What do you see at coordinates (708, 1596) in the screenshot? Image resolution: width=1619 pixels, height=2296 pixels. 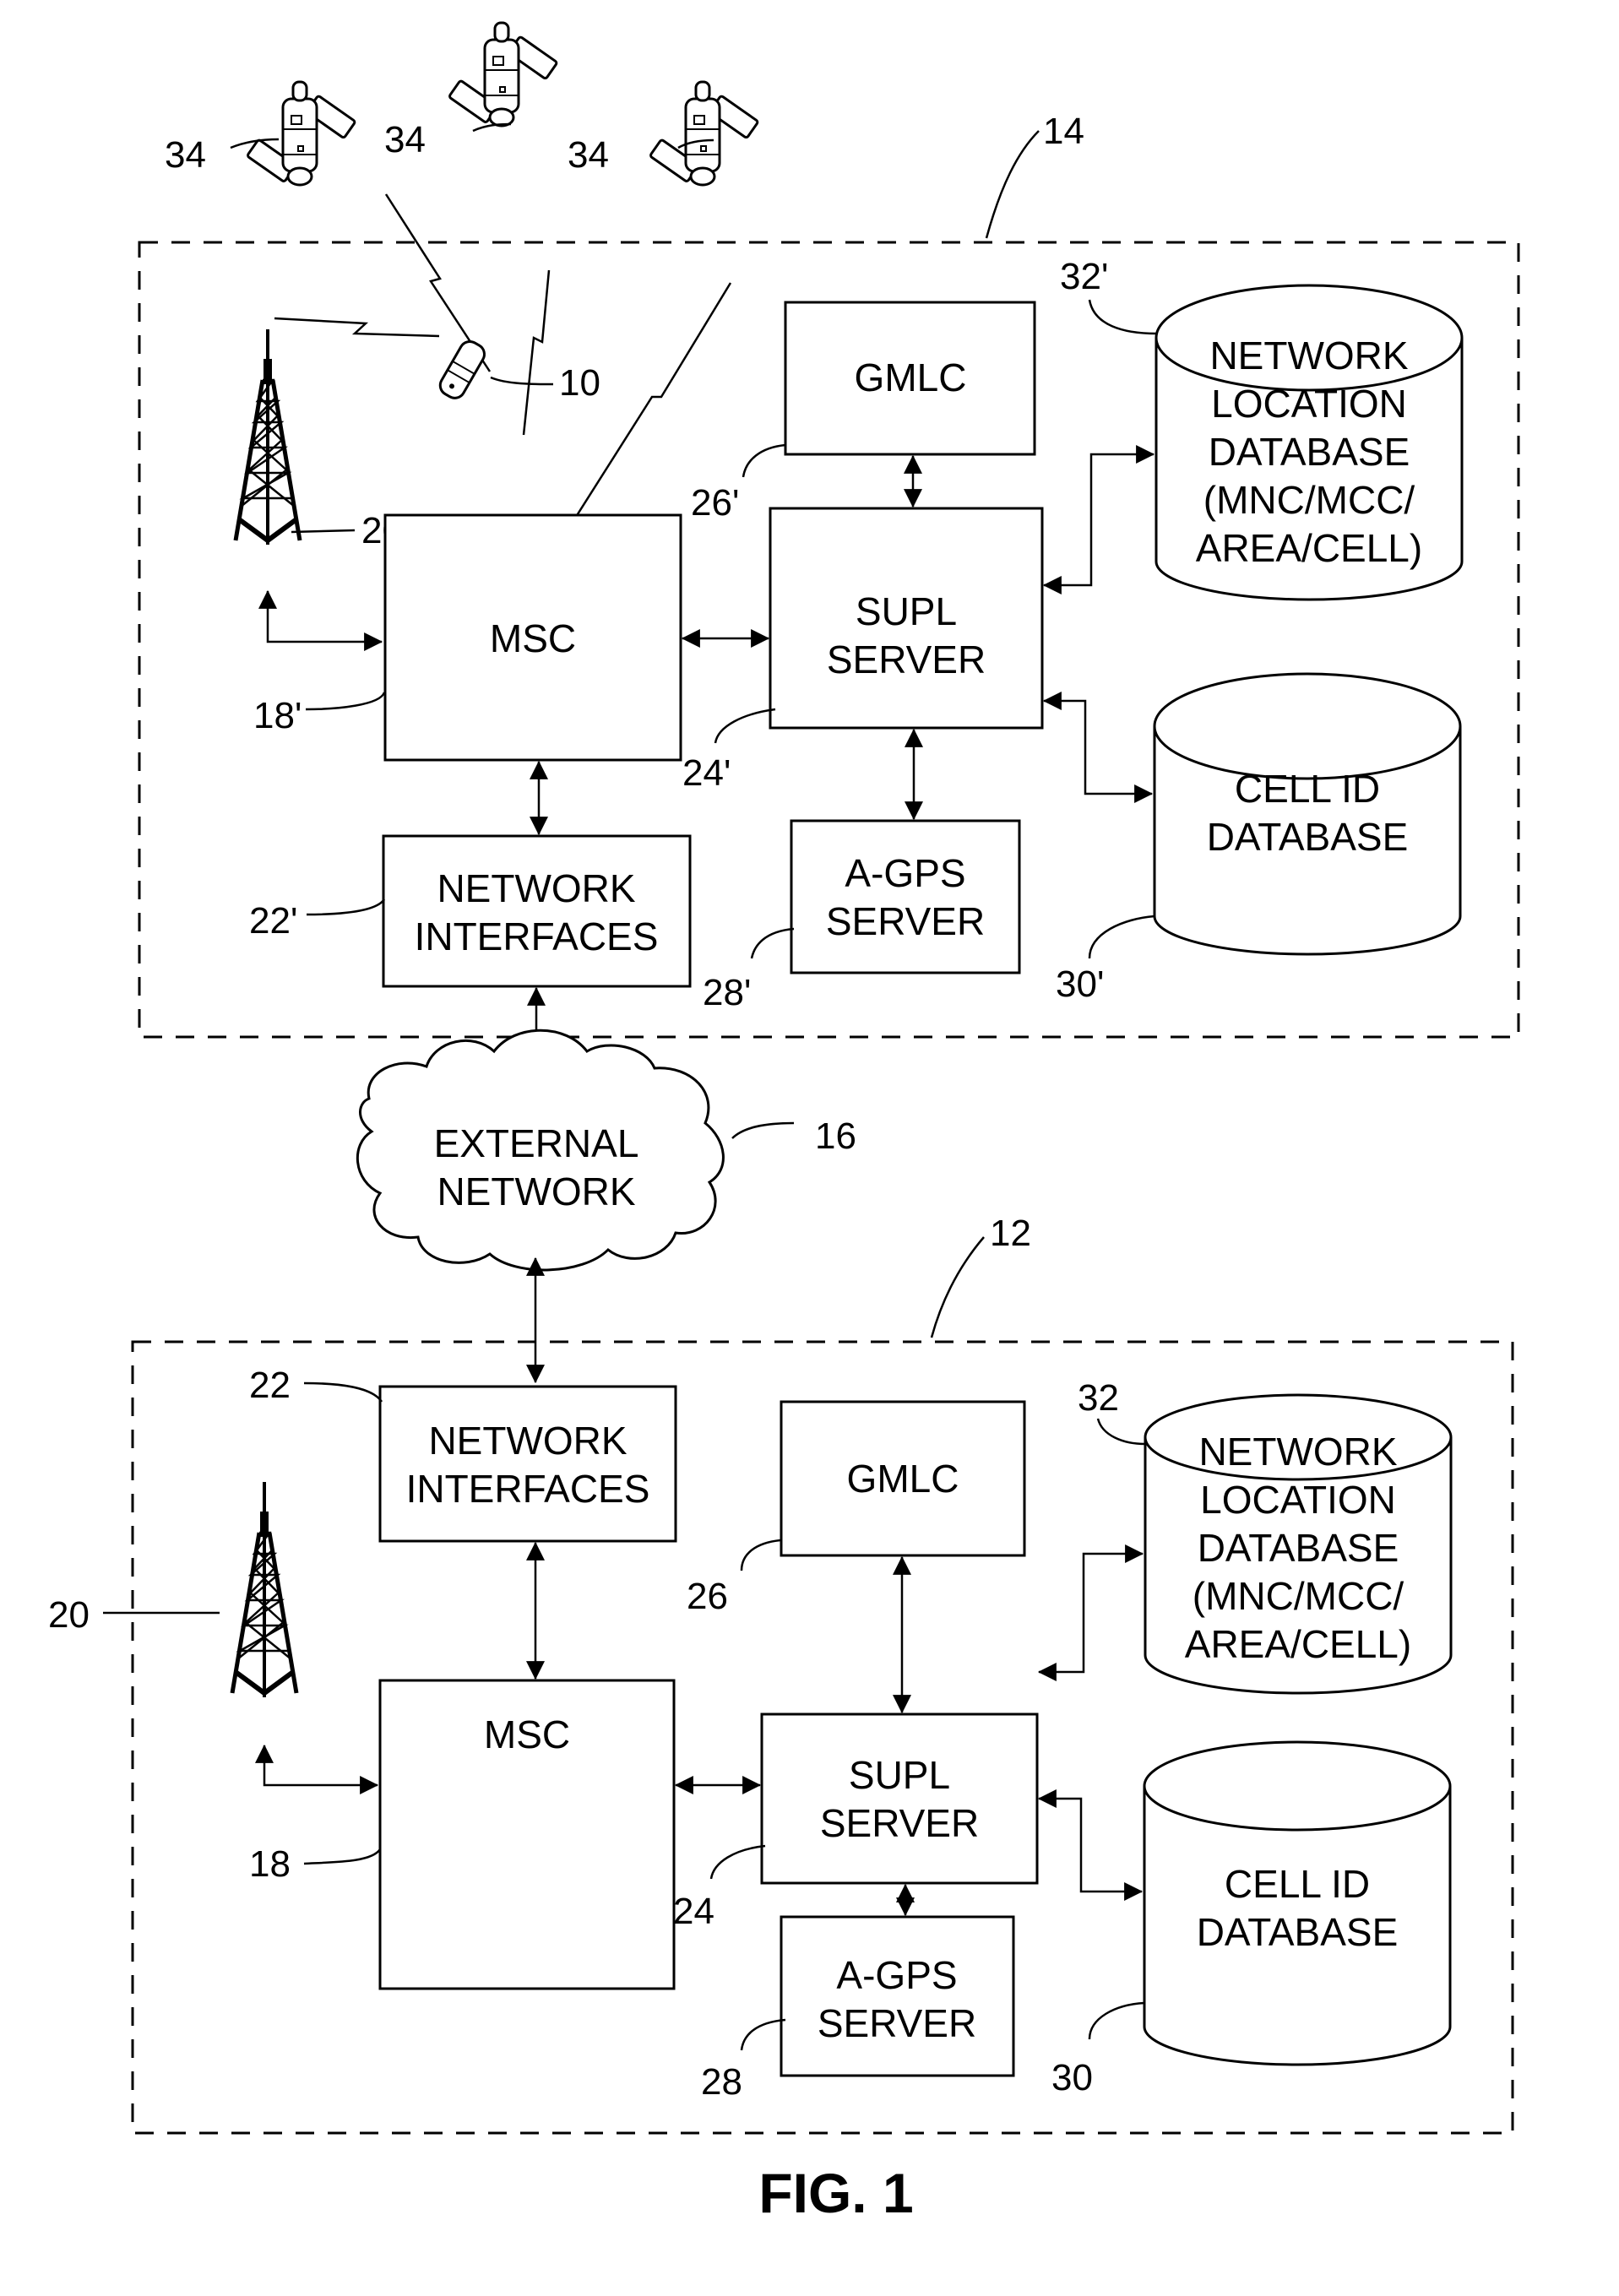 I see `ref-label-26: 26` at bounding box center [708, 1596].